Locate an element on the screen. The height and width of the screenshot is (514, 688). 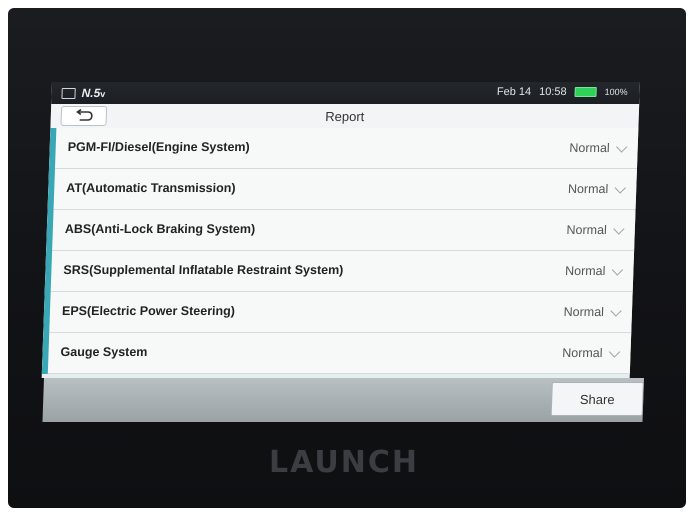
list-item: PGM-FI/Diesel(Engine System) Normal is located at coordinates (347, 148).